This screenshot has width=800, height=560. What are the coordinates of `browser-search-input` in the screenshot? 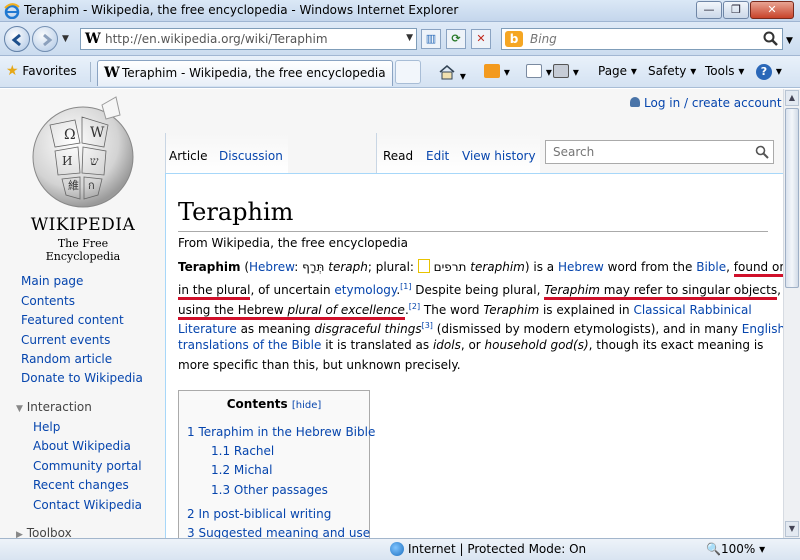 It's located at (640, 39).